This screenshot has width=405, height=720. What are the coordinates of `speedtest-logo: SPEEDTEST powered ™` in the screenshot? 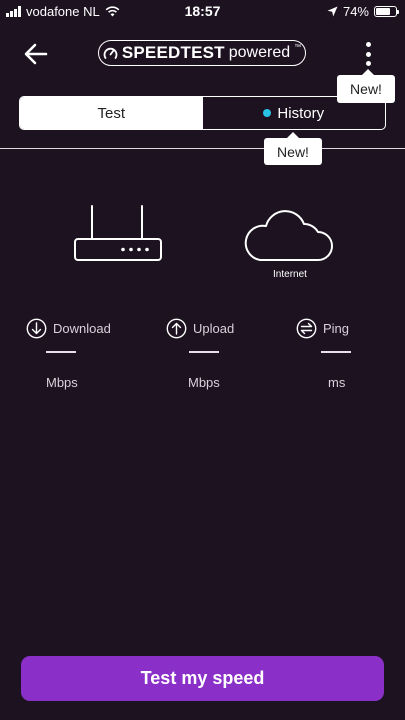 It's located at (202, 53).